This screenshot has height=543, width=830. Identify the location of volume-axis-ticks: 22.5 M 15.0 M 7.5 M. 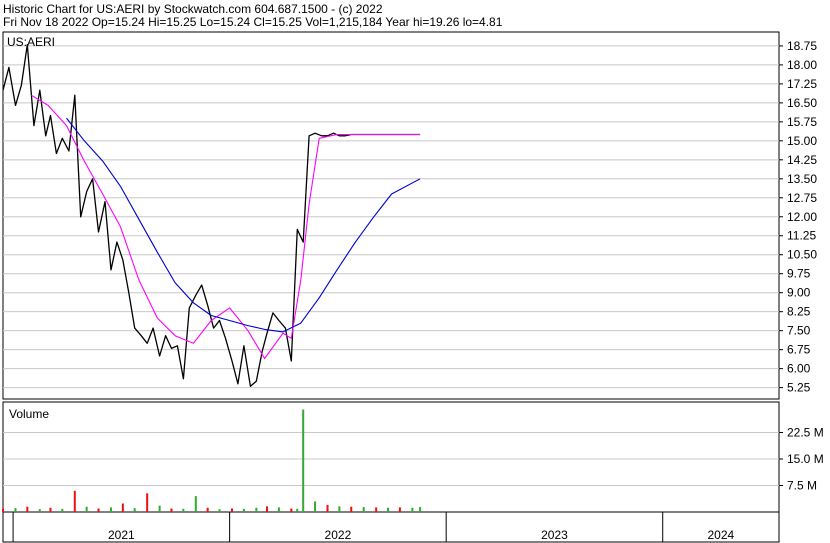
(801, 459).